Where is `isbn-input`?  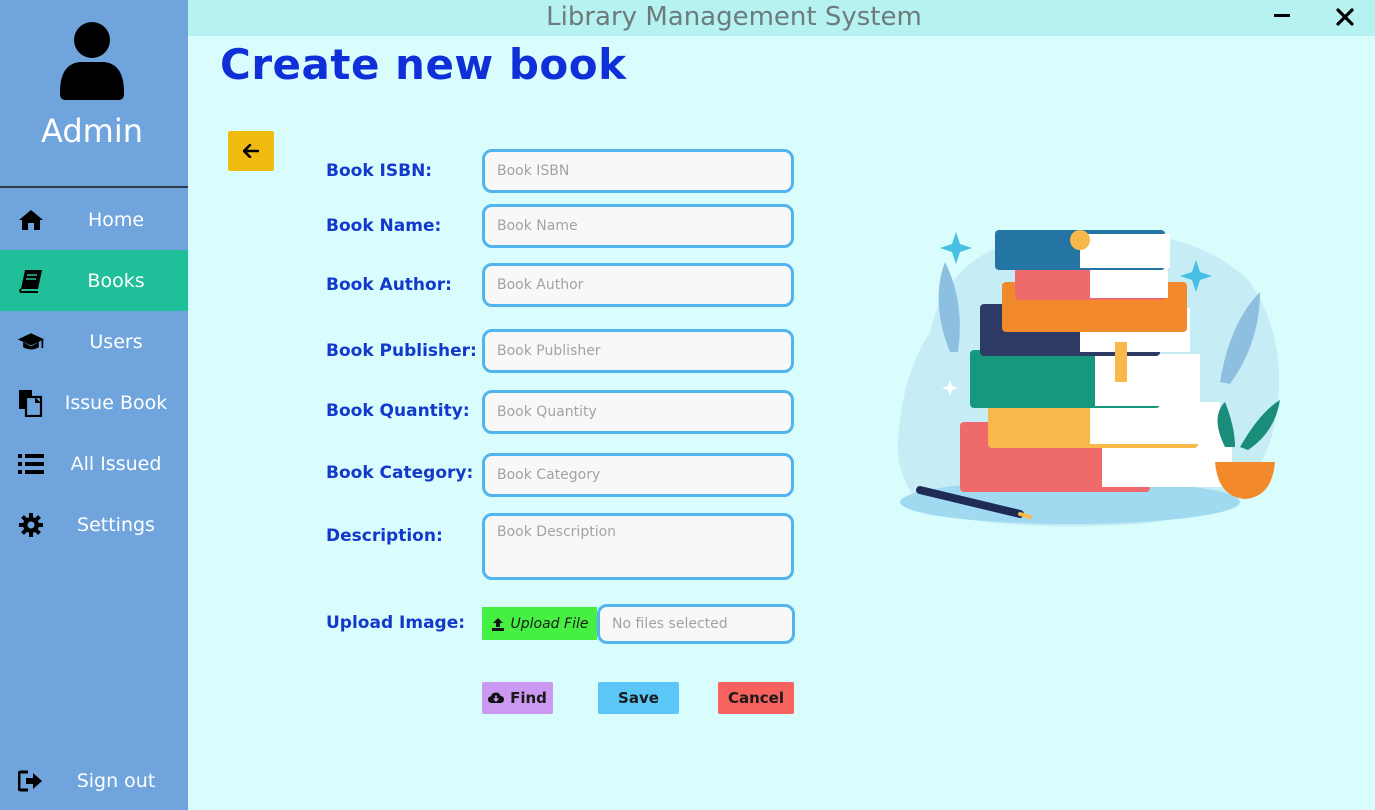 isbn-input is located at coordinates (638, 171).